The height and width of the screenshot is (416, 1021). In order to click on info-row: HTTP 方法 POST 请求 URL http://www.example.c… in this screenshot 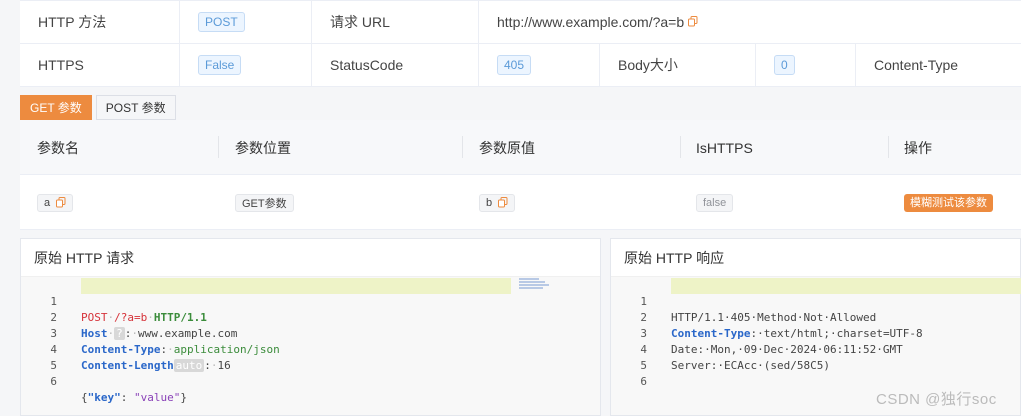, I will do `click(520, 22)`.